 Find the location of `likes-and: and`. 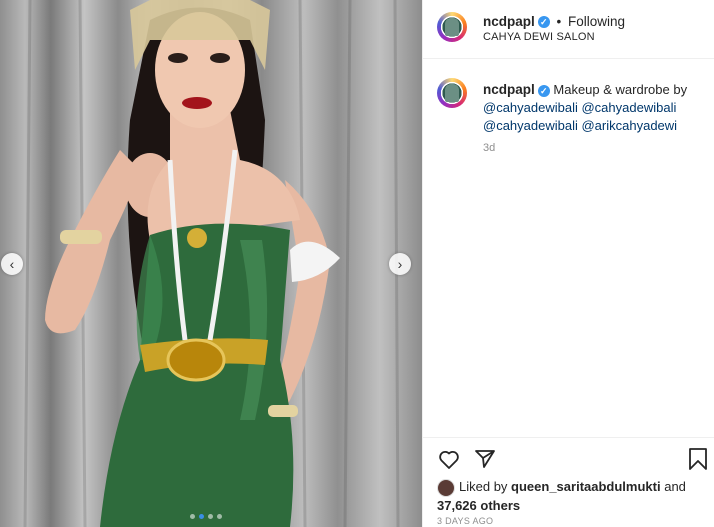

likes-and: and is located at coordinates (675, 486).